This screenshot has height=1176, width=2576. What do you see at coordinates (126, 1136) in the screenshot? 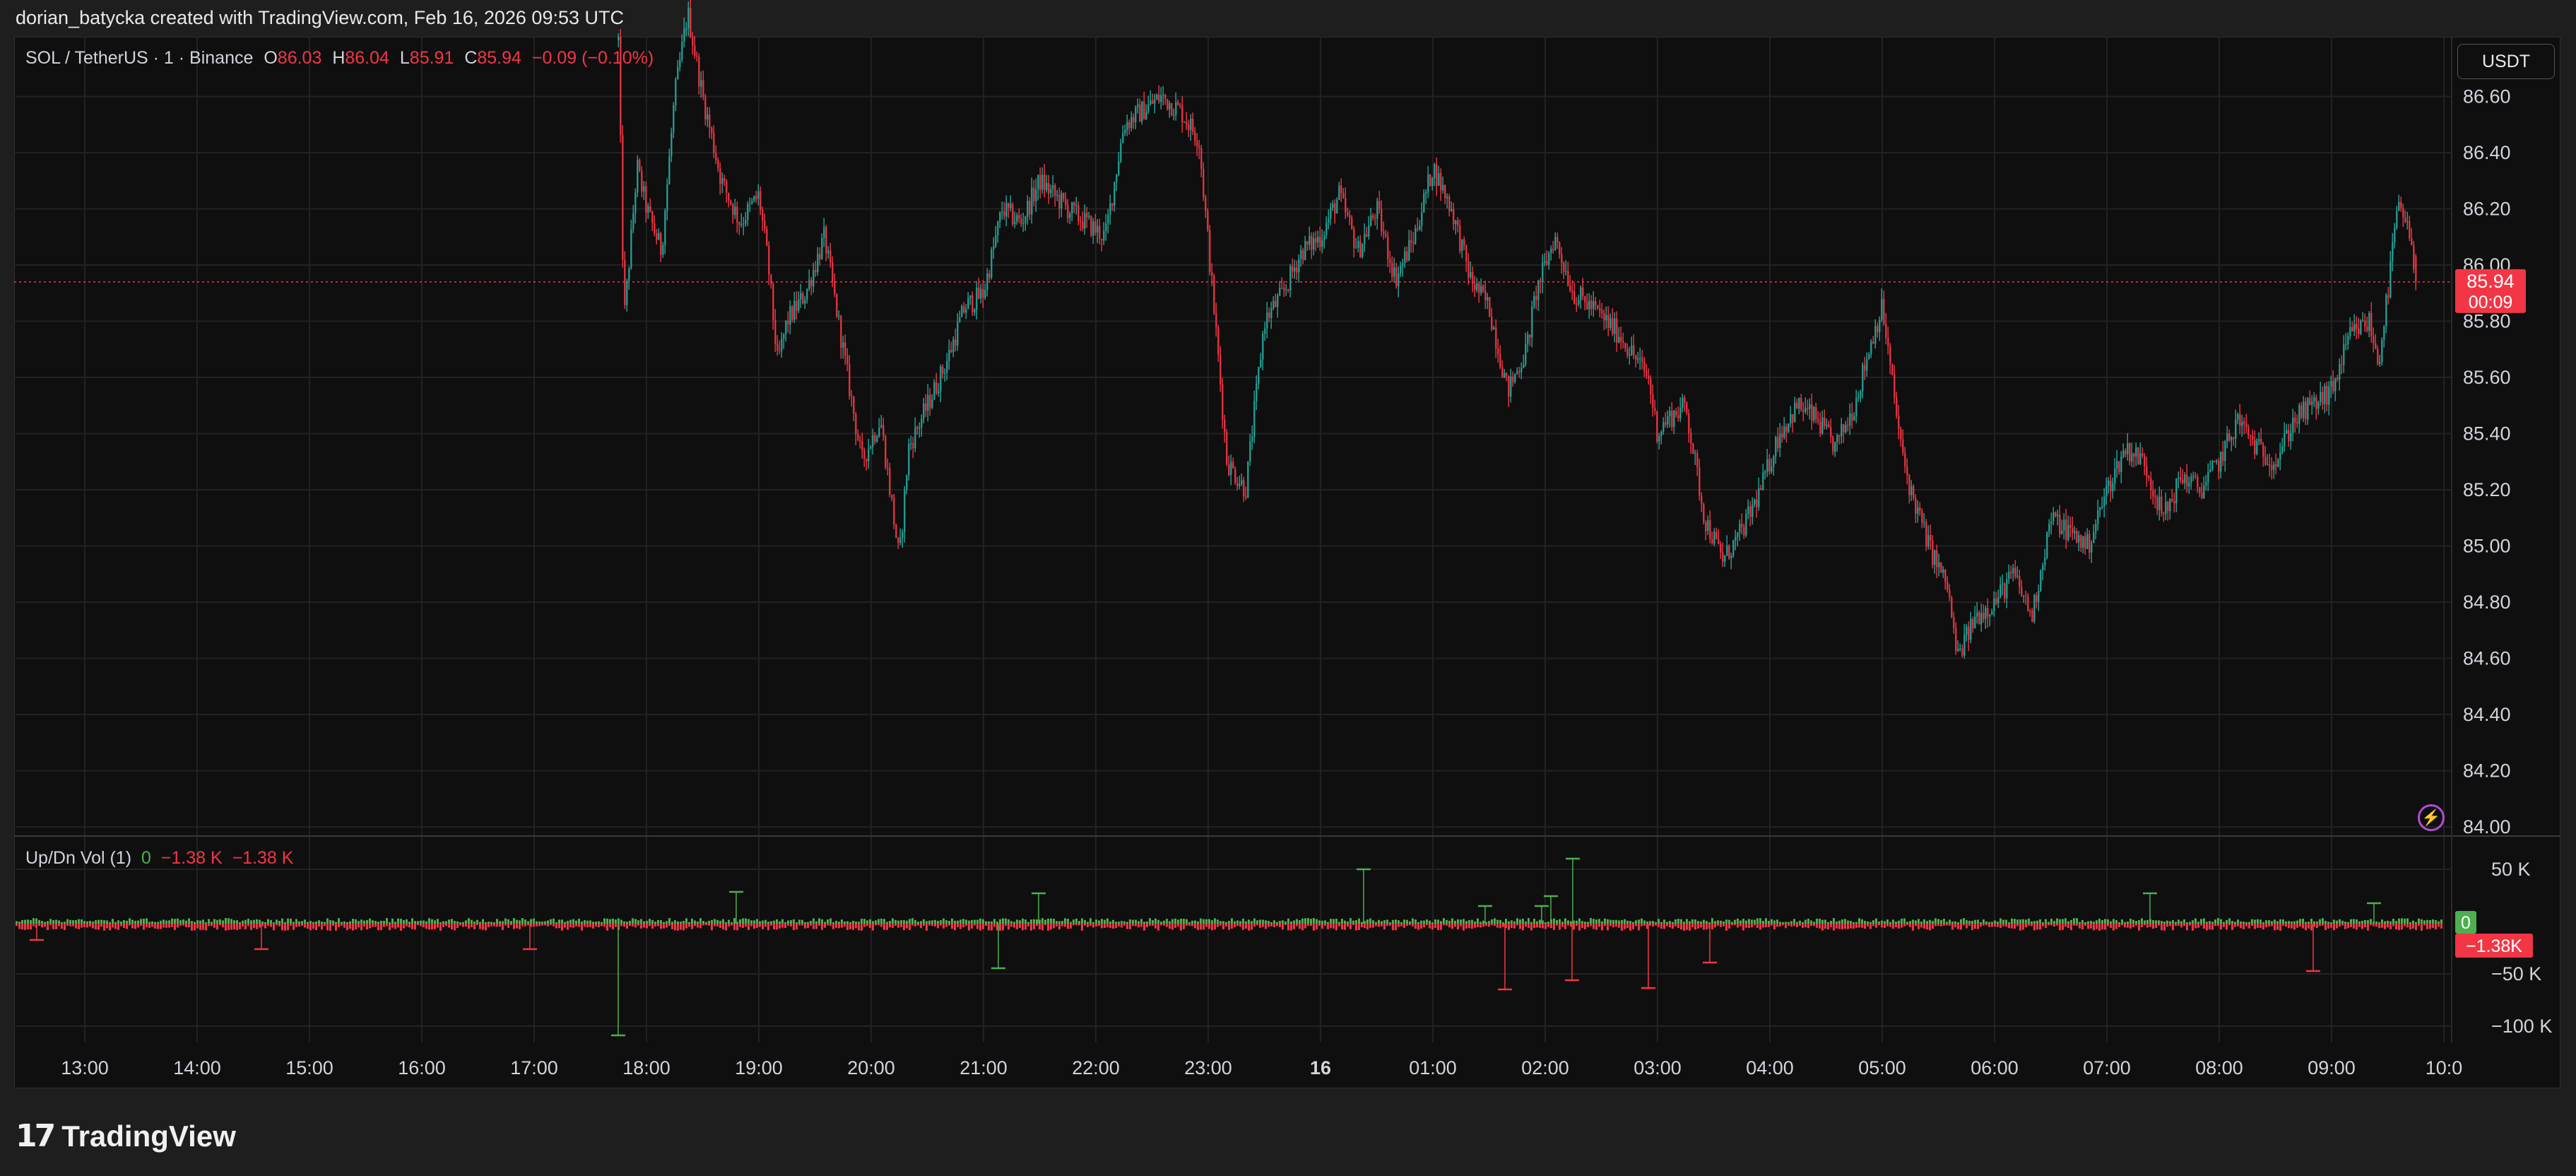
I see `tradingview-logo: 17 TradingView` at bounding box center [126, 1136].